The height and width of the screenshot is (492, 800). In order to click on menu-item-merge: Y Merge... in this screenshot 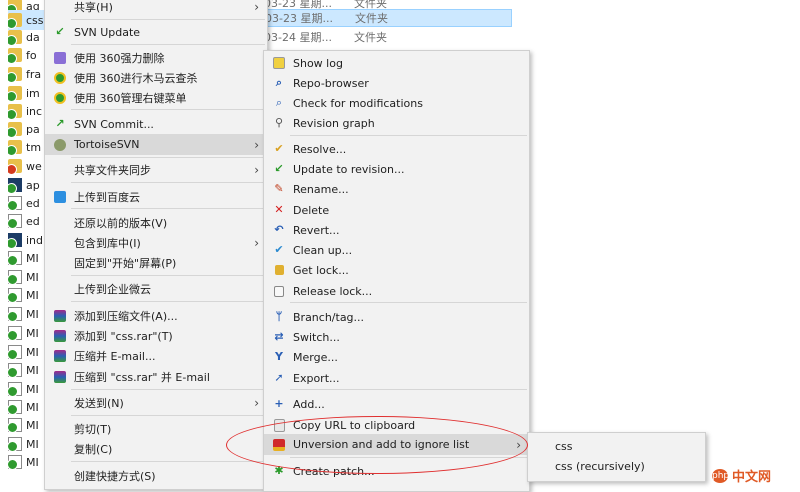, I will do `click(396, 357)`.